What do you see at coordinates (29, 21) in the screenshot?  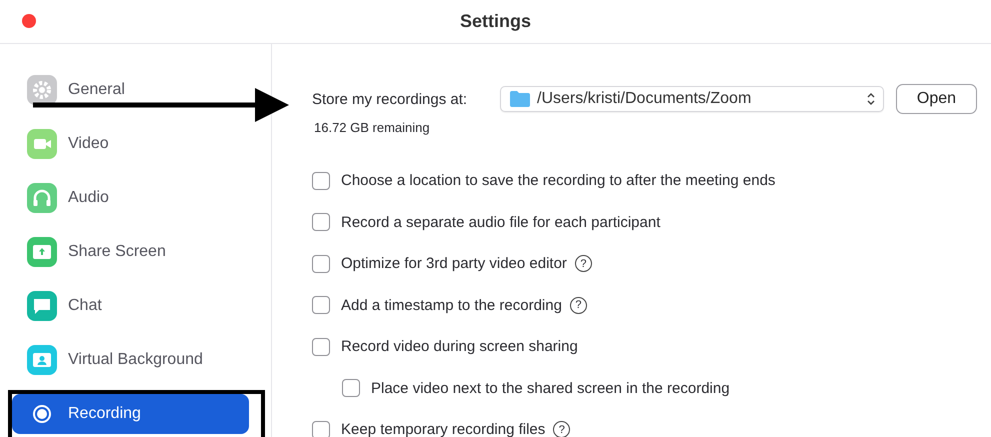 I see `close-button` at bounding box center [29, 21].